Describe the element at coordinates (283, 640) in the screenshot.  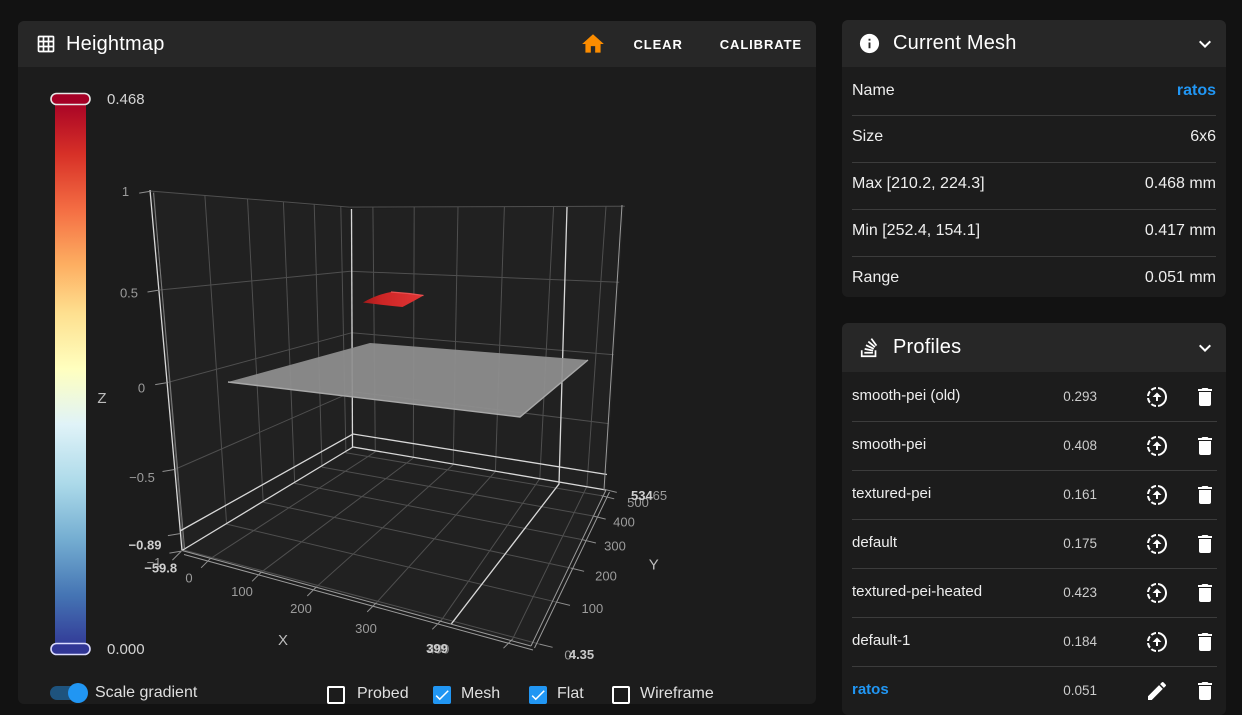
I see `svg-text: X` at that location.